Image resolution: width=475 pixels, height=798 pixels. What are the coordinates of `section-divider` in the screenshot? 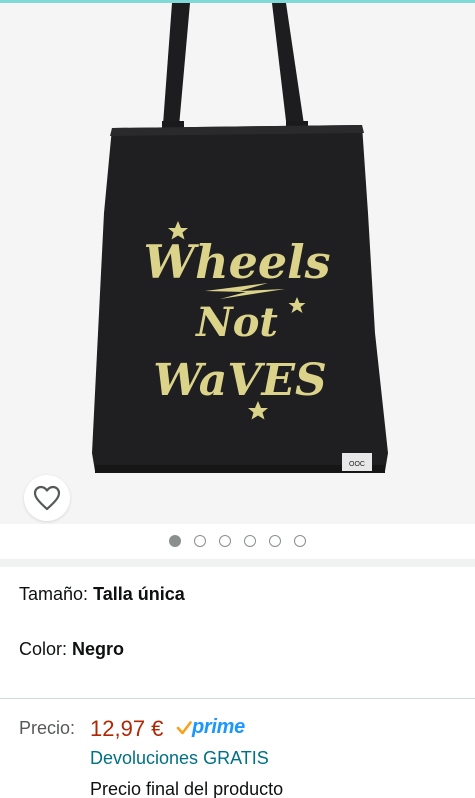 It's located at (237, 563).